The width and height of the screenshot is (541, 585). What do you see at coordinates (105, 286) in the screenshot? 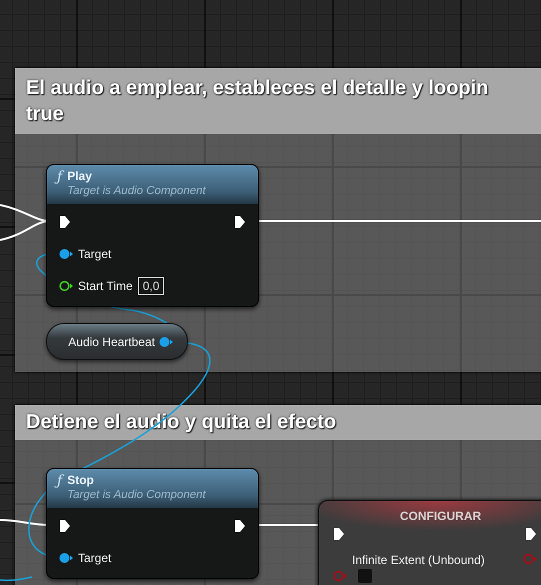
I see `pin-label: Start Time` at bounding box center [105, 286].